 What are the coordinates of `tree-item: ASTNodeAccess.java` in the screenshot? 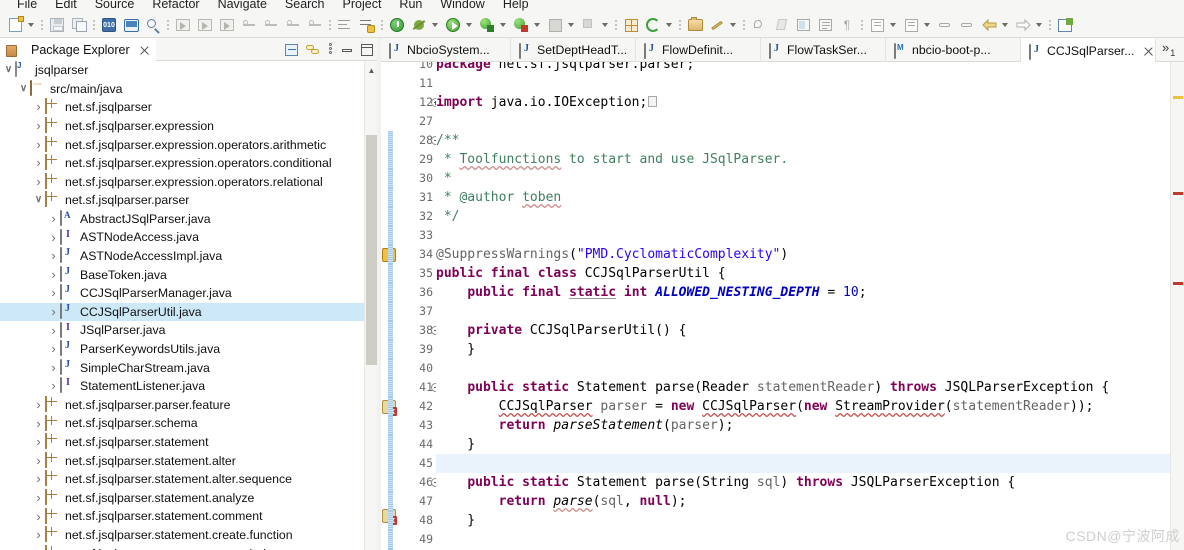 It's located at (188, 237).